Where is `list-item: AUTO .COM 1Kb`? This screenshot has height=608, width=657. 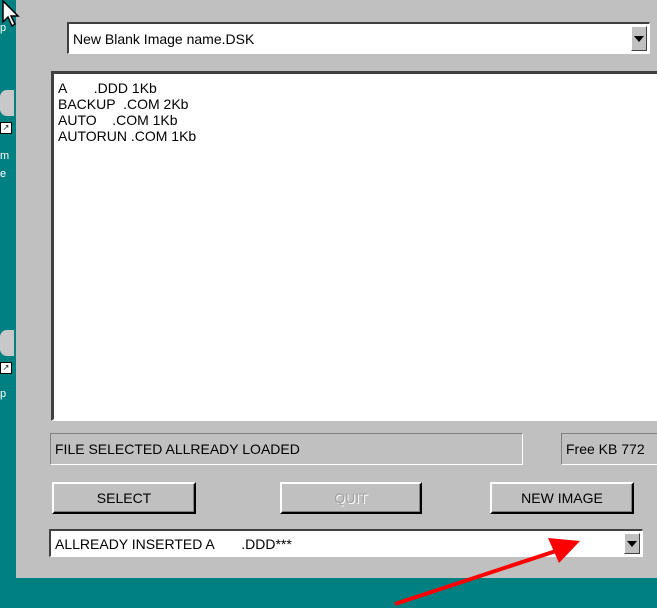 list-item: AUTO .COM 1Kb is located at coordinates (356, 120).